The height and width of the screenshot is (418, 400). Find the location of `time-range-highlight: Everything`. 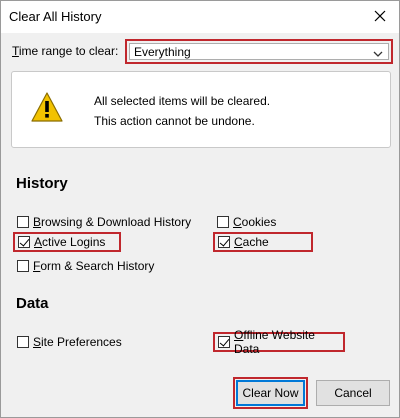

time-range-highlight: Everything is located at coordinates (259, 51).